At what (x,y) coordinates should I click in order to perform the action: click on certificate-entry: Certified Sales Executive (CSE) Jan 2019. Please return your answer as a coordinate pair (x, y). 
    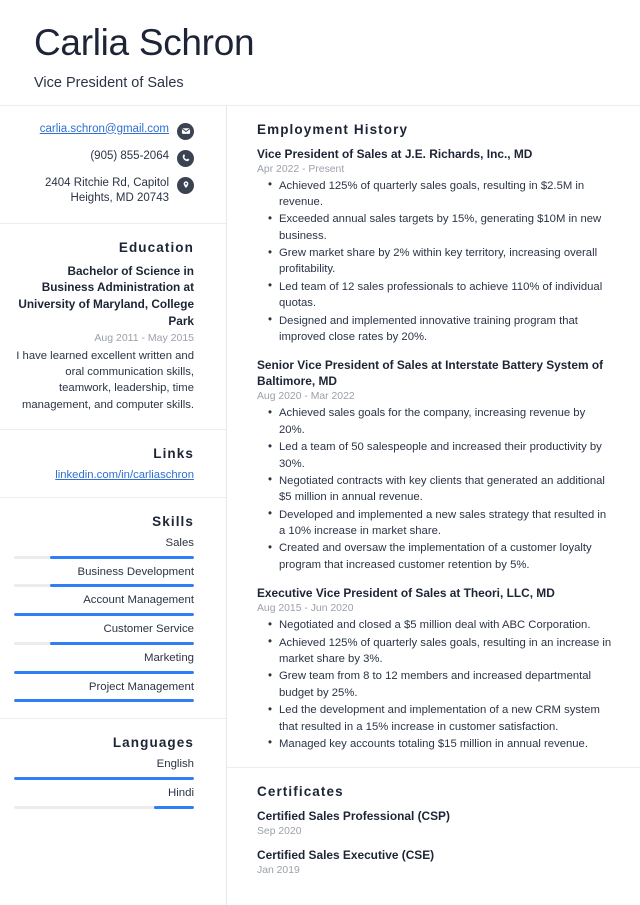
    Looking at the image, I should click on (435, 861).